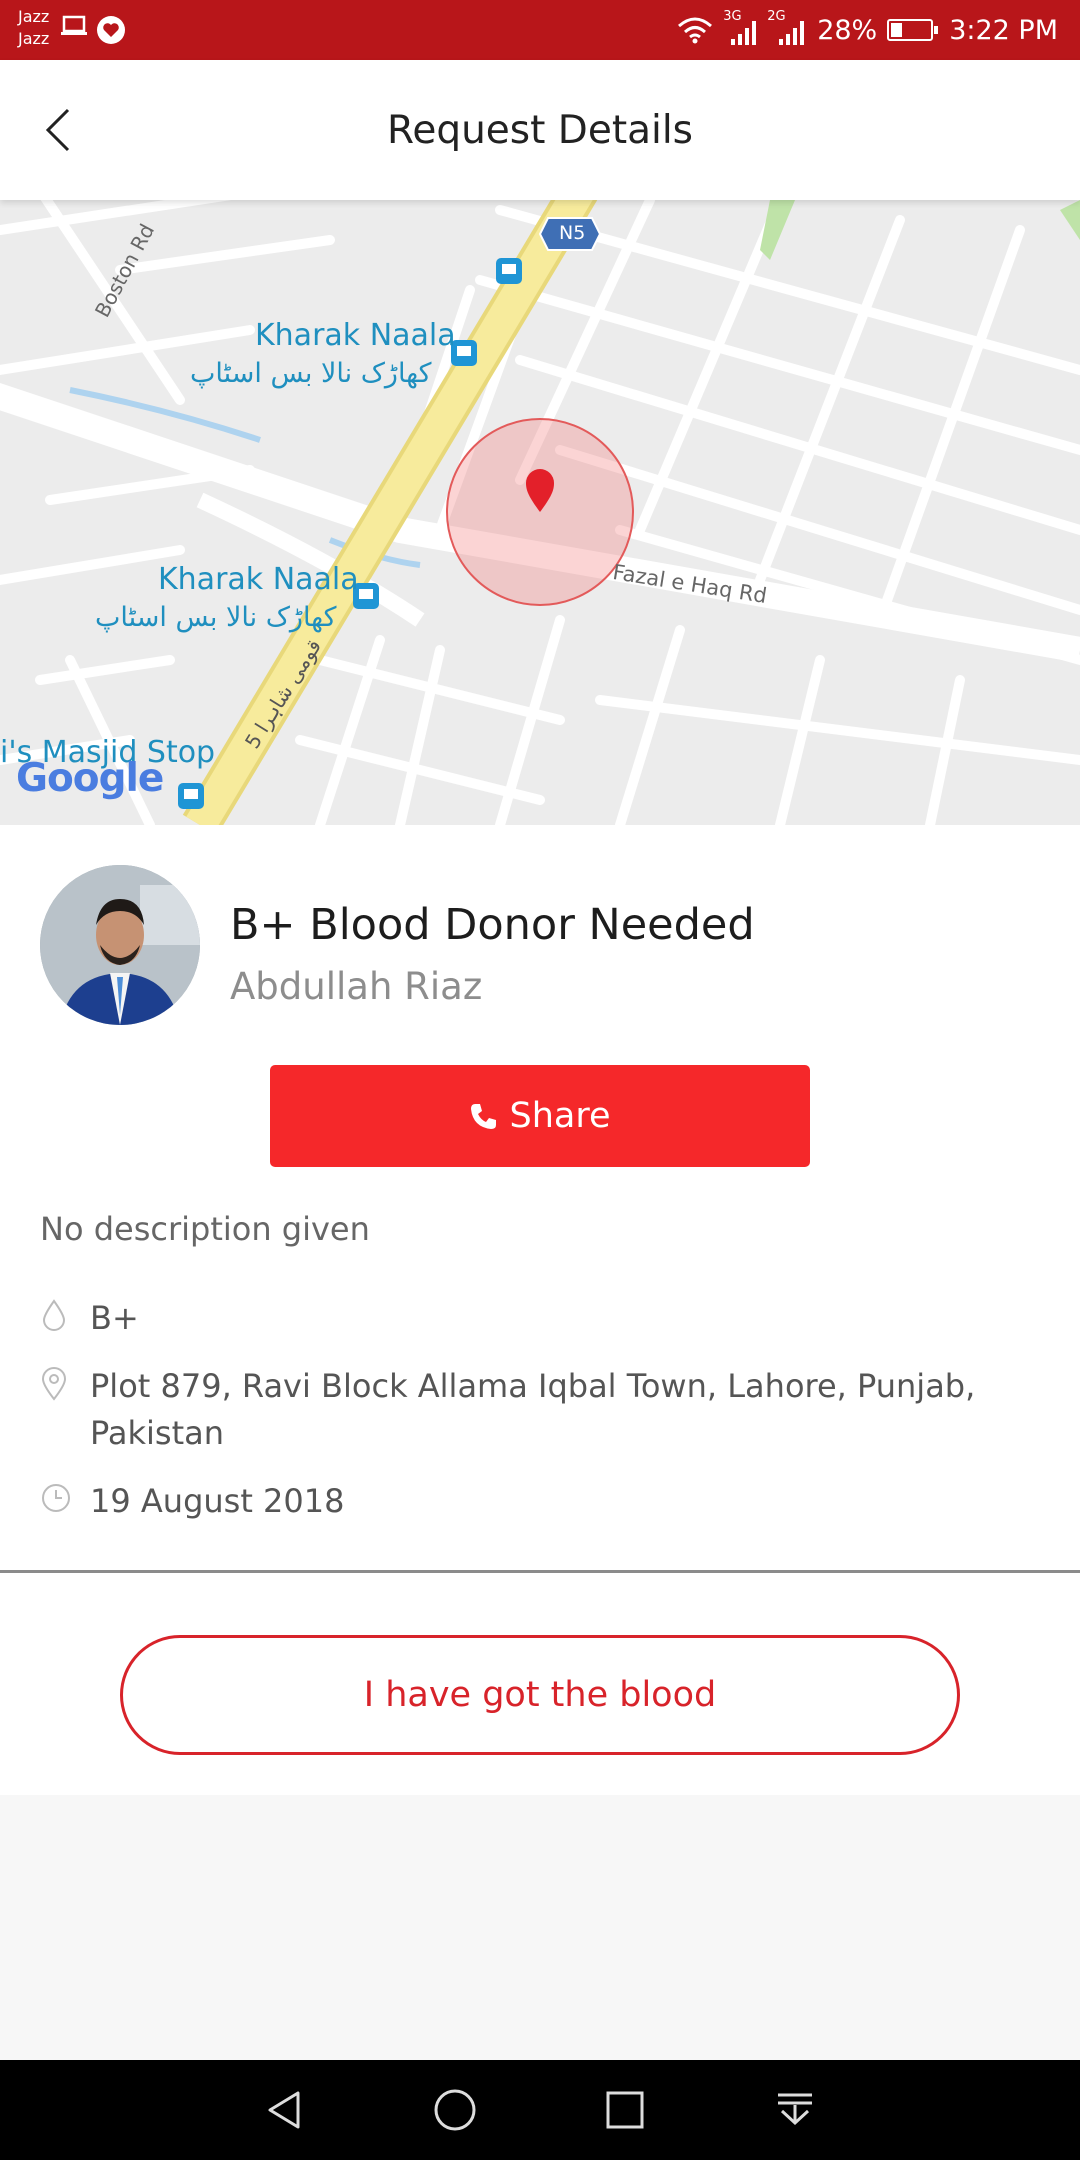 Image resolution: width=1080 pixels, height=2160 pixels. I want to click on share-button: Share, so click(540, 1116).